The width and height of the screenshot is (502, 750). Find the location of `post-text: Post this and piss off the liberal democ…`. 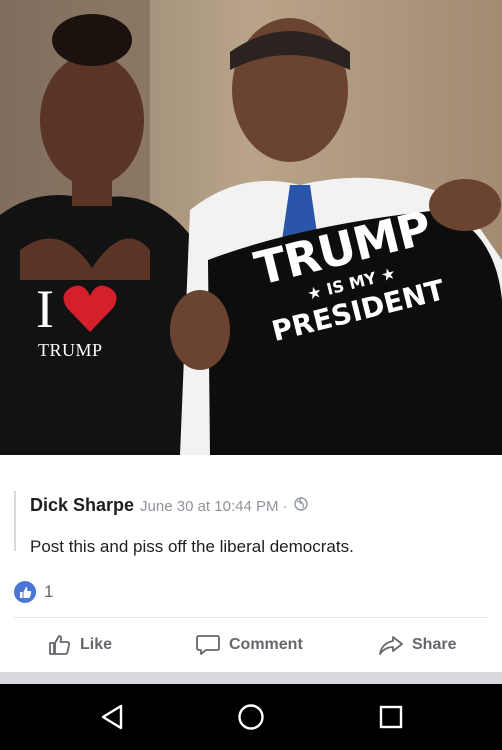

post-text: Post this and piss off the liberal democ… is located at coordinates (192, 546).